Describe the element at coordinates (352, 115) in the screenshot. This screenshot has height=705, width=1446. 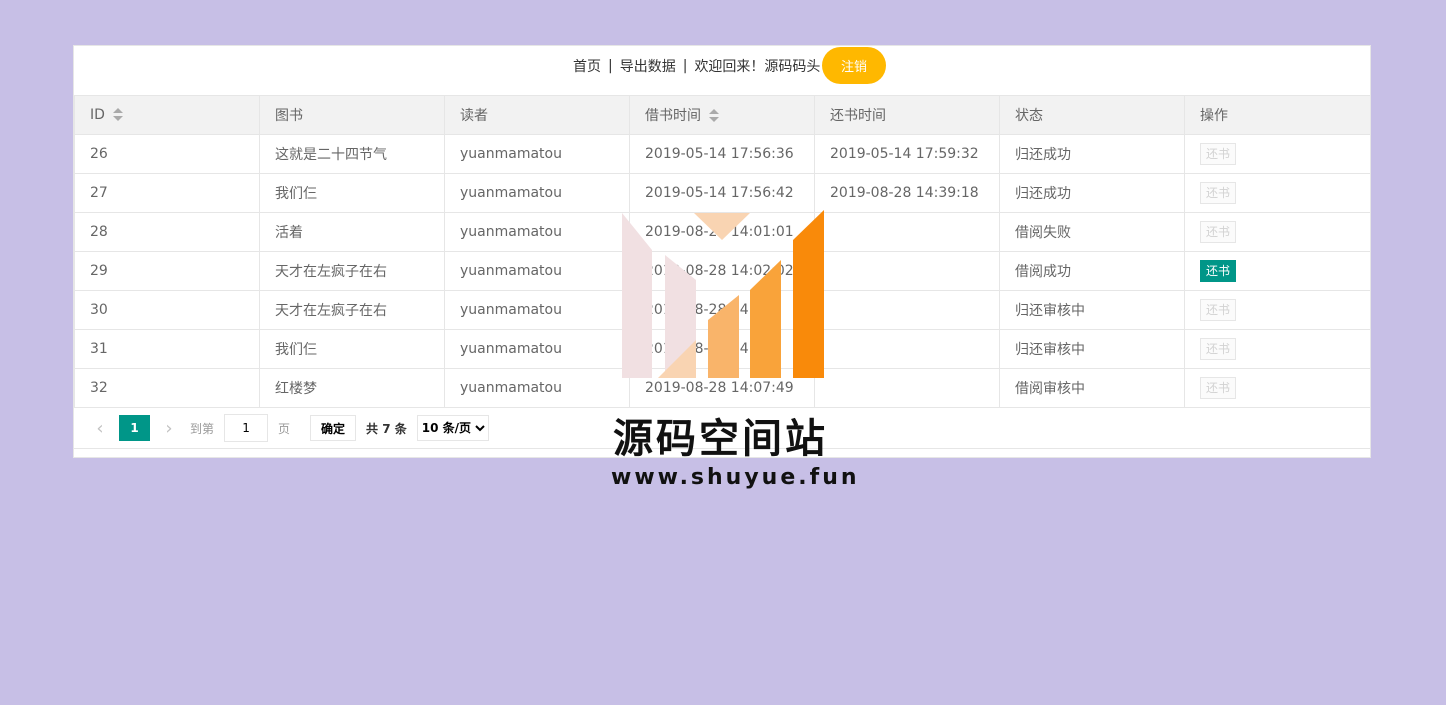
I see `column-header-book: 图书` at that location.